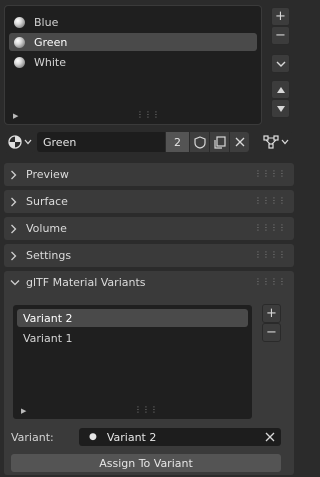 This screenshot has width=320, height=477. I want to click on panel-surface-header: Surface ⋮⋮⋮⋮, so click(149, 201).